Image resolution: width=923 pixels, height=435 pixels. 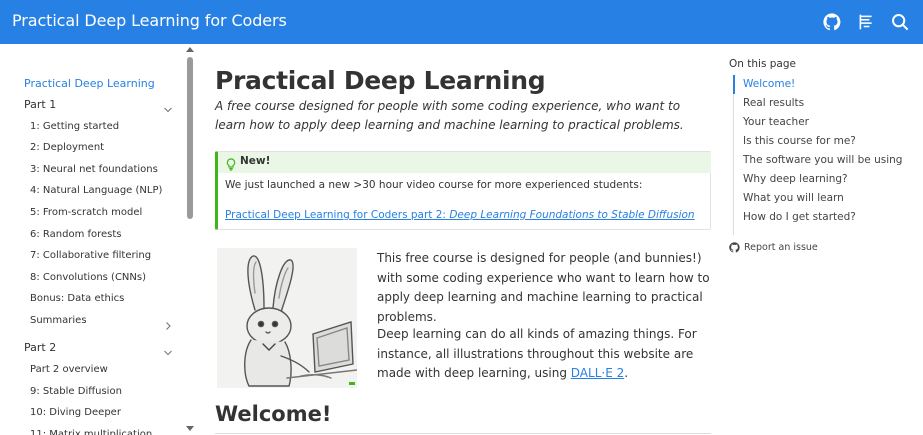 I want to click on sidebar-item: Part 2 overview, so click(x=113, y=370).